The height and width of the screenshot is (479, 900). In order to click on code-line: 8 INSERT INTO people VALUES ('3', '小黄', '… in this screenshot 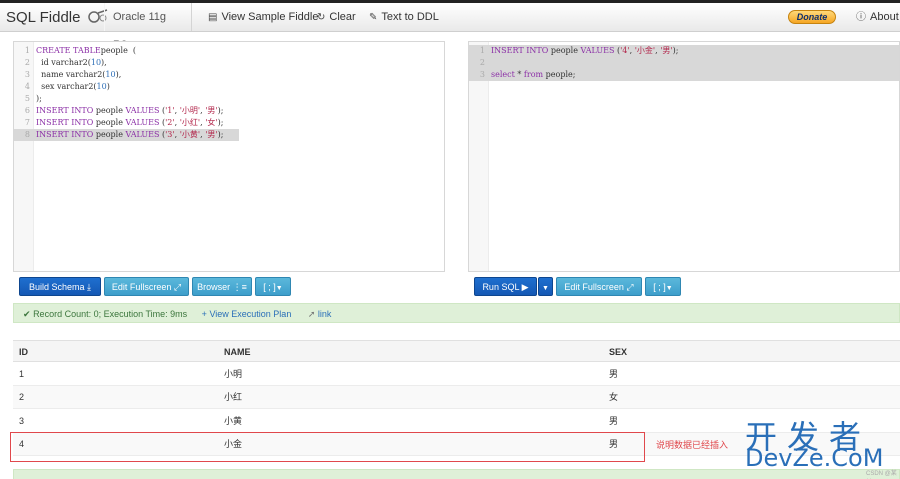, I will do `click(126, 135)`.